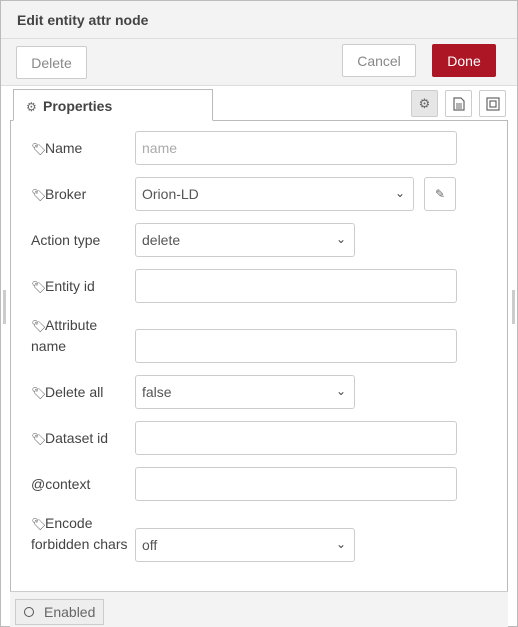 This screenshot has height=627, width=518. I want to click on right-resize-handle, so click(513, 307).